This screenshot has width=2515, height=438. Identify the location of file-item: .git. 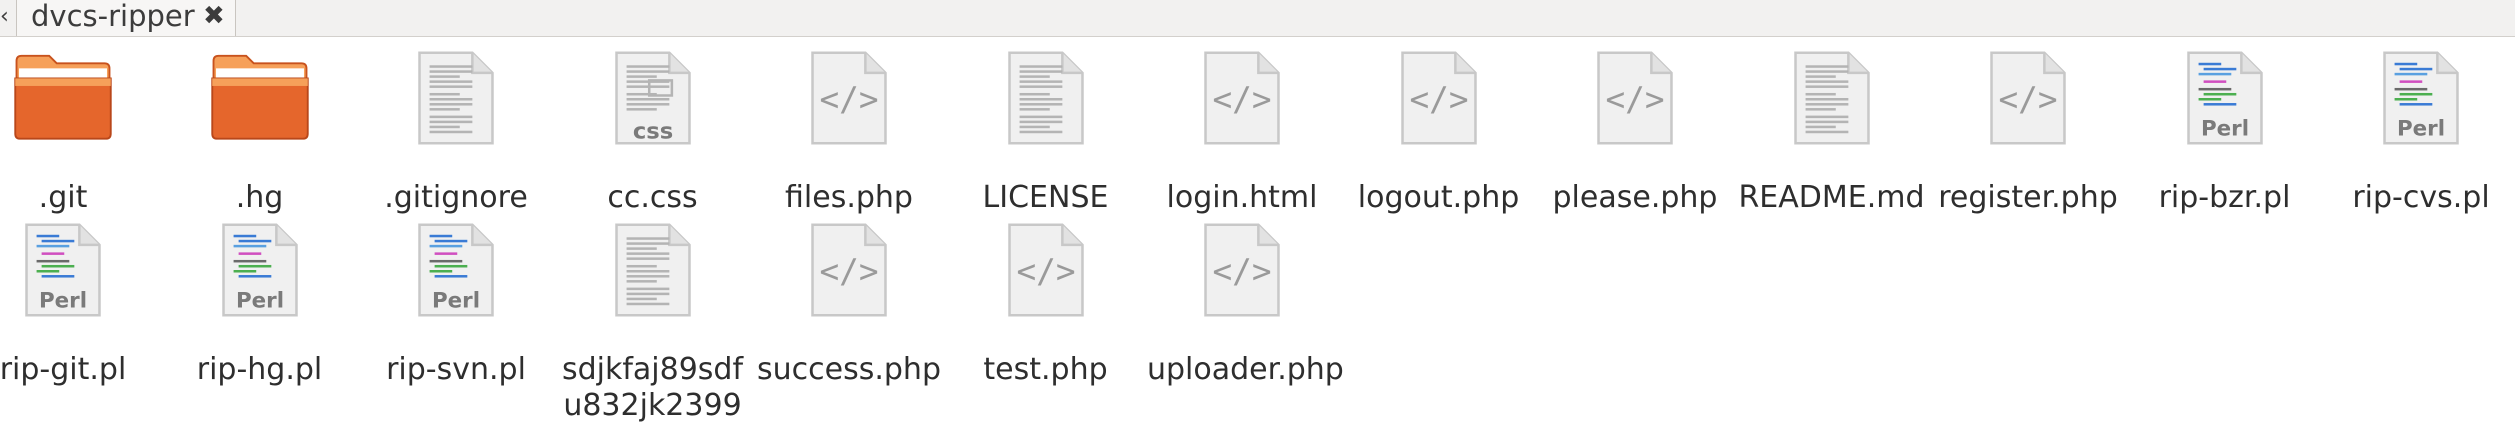
(79, 127).